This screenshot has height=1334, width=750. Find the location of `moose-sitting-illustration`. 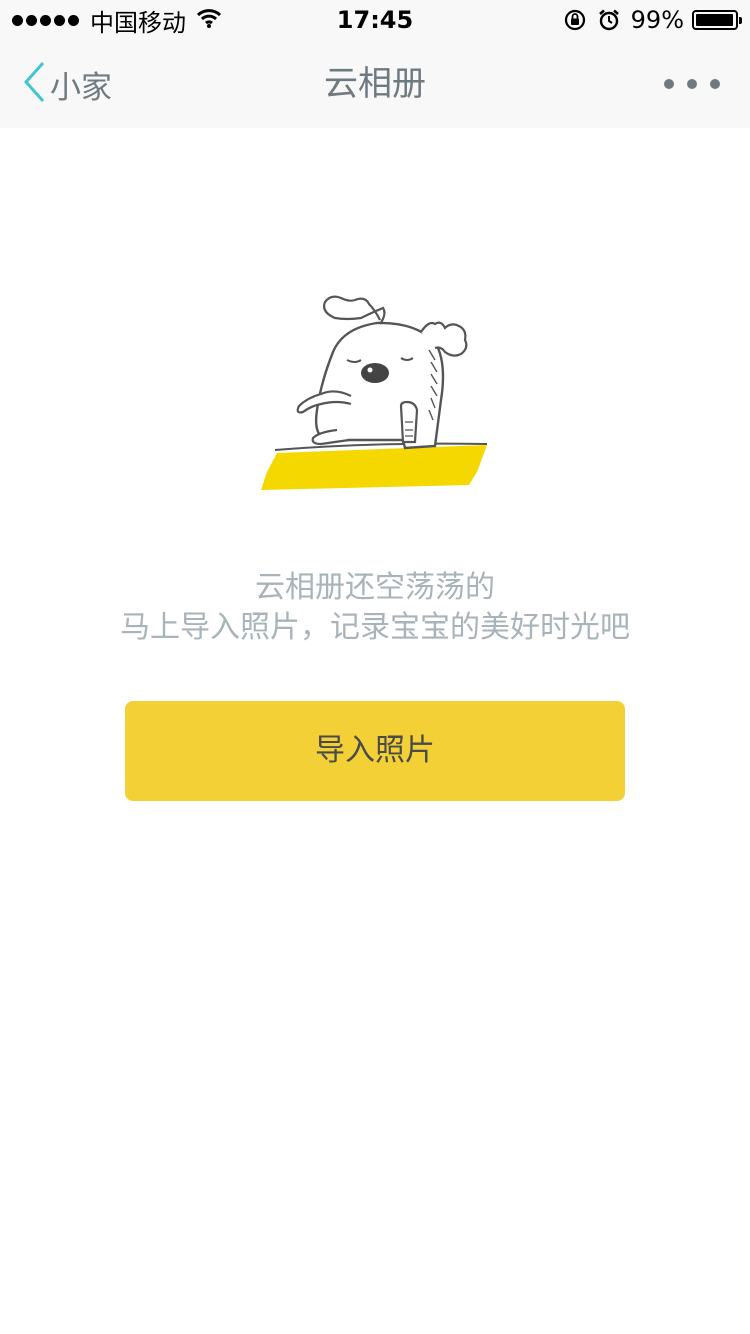

moose-sitting-illustration is located at coordinates (375, 392).